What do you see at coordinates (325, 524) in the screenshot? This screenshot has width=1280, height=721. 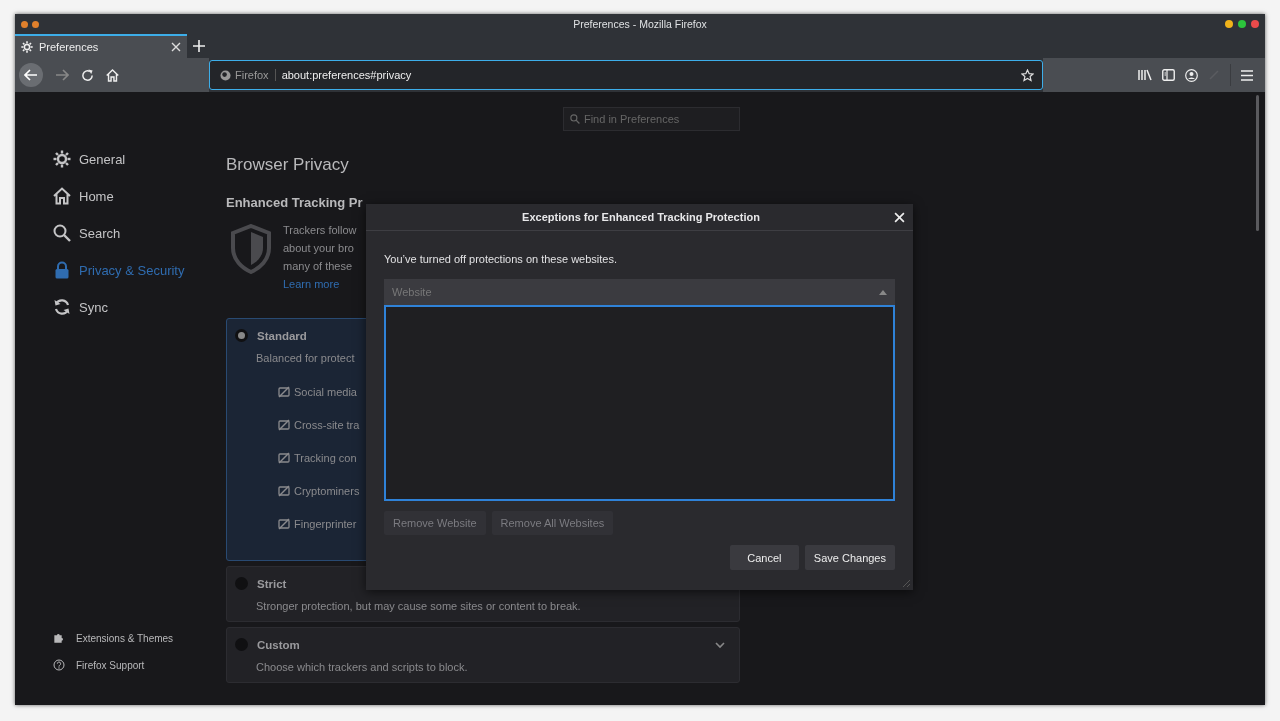 I see `feature-text: Fingerprinter` at bounding box center [325, 524].